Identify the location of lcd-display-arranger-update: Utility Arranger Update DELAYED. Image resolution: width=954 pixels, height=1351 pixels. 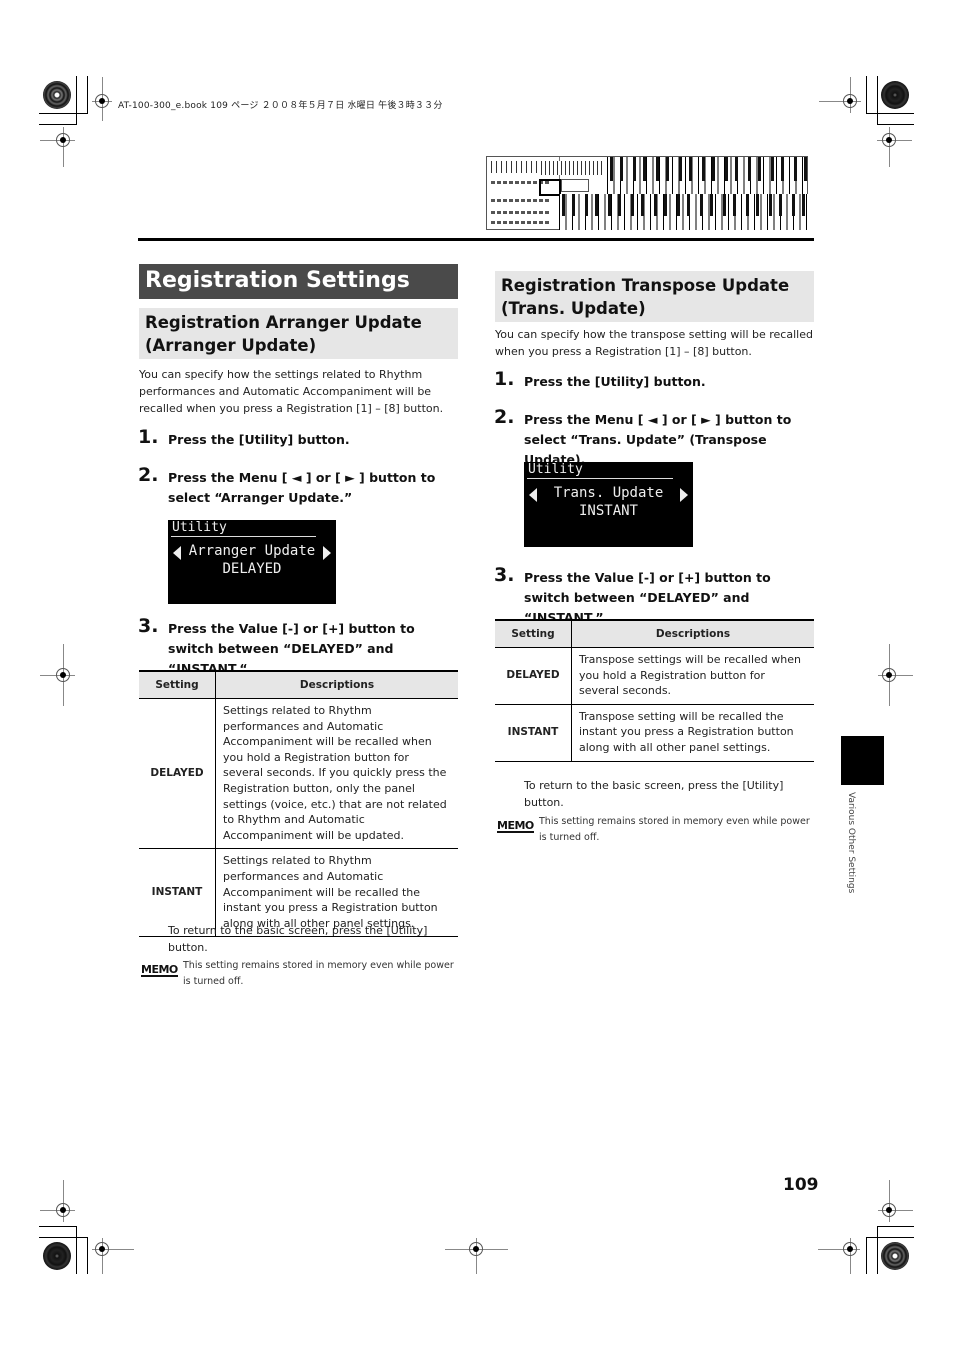
(252, 562).